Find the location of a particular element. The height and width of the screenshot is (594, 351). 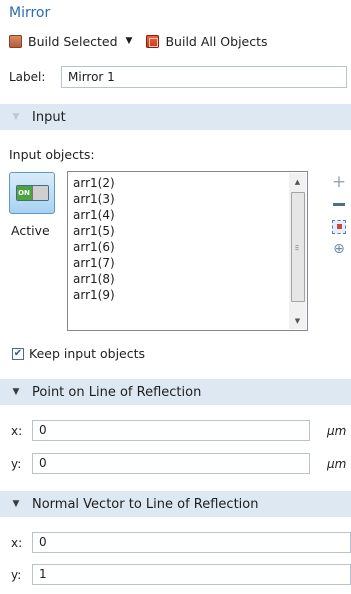

build-dropdown-arrow-icon: ▼ is located at coordinates (129, 41).